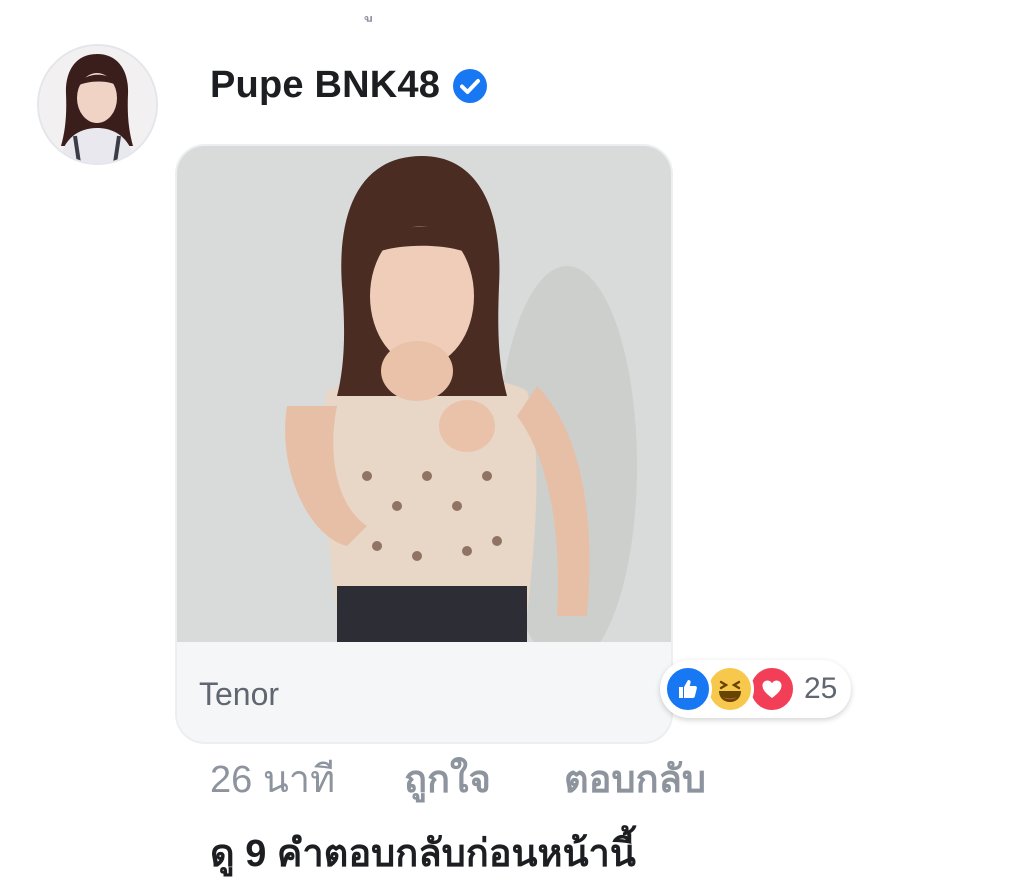 Image resolution: width=1036 pixels, height=883 pixels. Describe the element at coordinates (470, 86) in the screenshot. I see `verified-check-icon` at that location.